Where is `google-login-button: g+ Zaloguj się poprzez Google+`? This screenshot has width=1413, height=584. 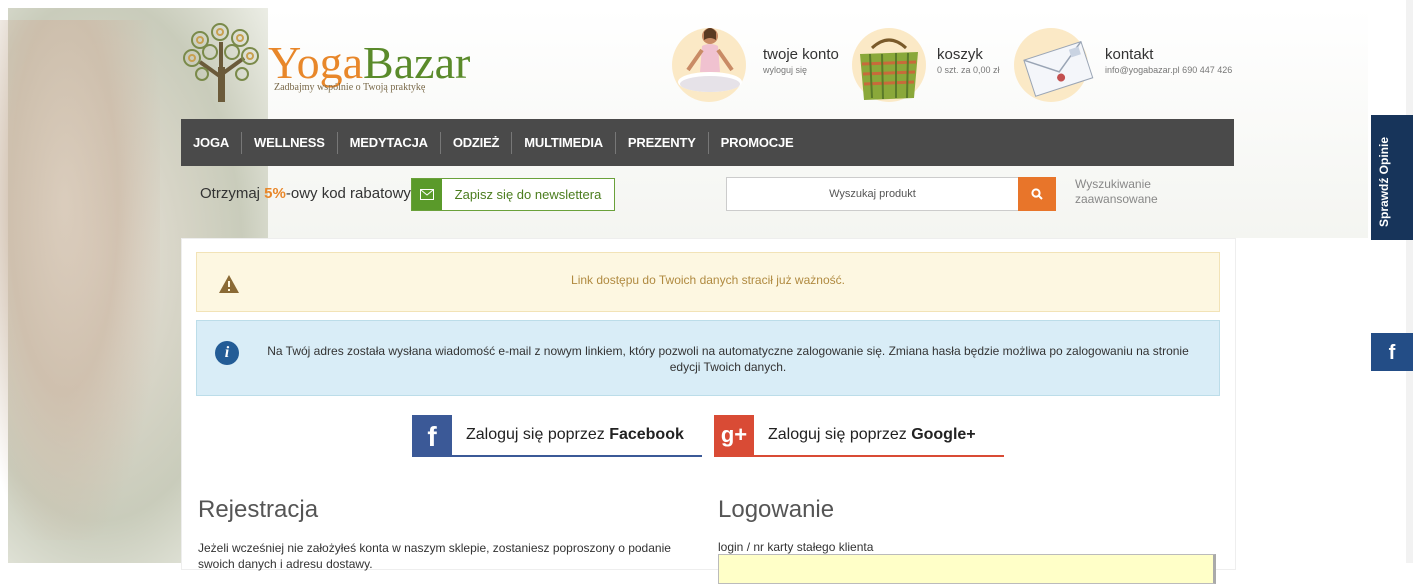
google-login-button: g+ Zaloguj się poprzez Google+ is located at coordinates (845, 435).